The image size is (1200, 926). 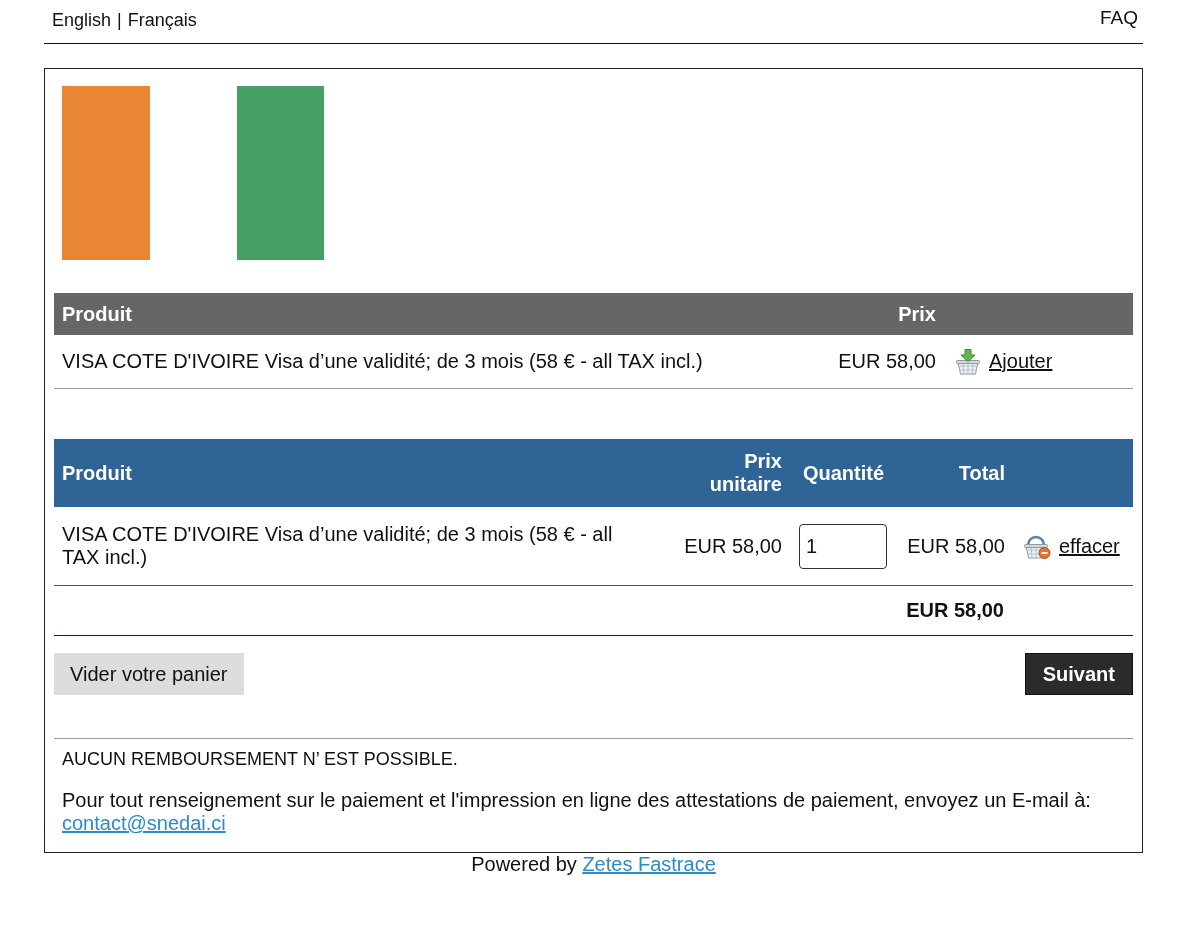 I want to click on column-header: Quantité, so click(x=843, y=472).